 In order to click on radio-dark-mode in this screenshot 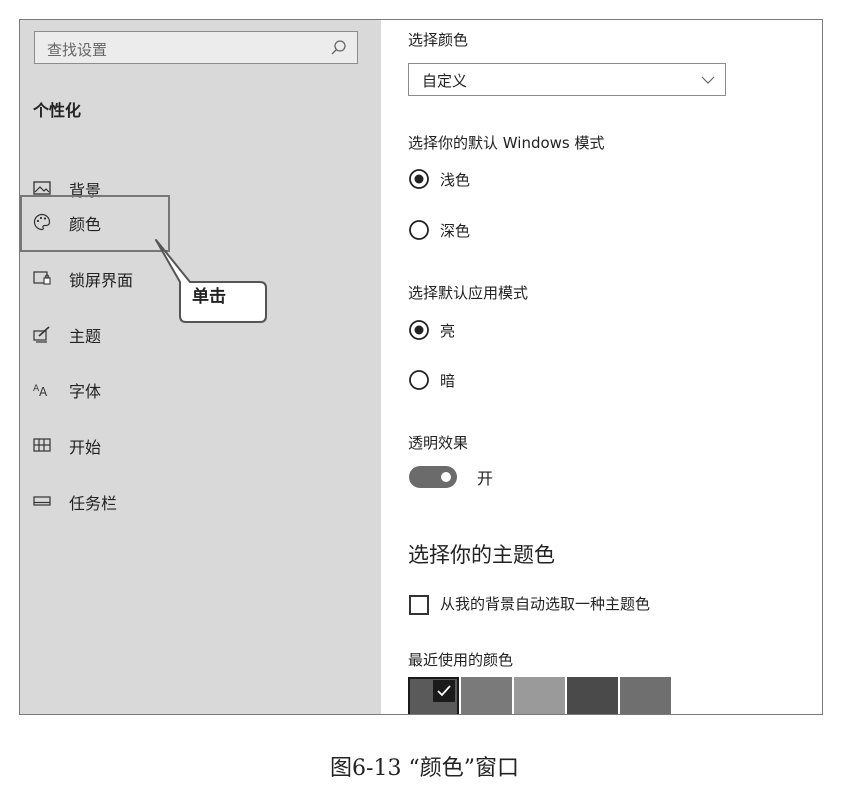, I will do `click(419, 230)`.